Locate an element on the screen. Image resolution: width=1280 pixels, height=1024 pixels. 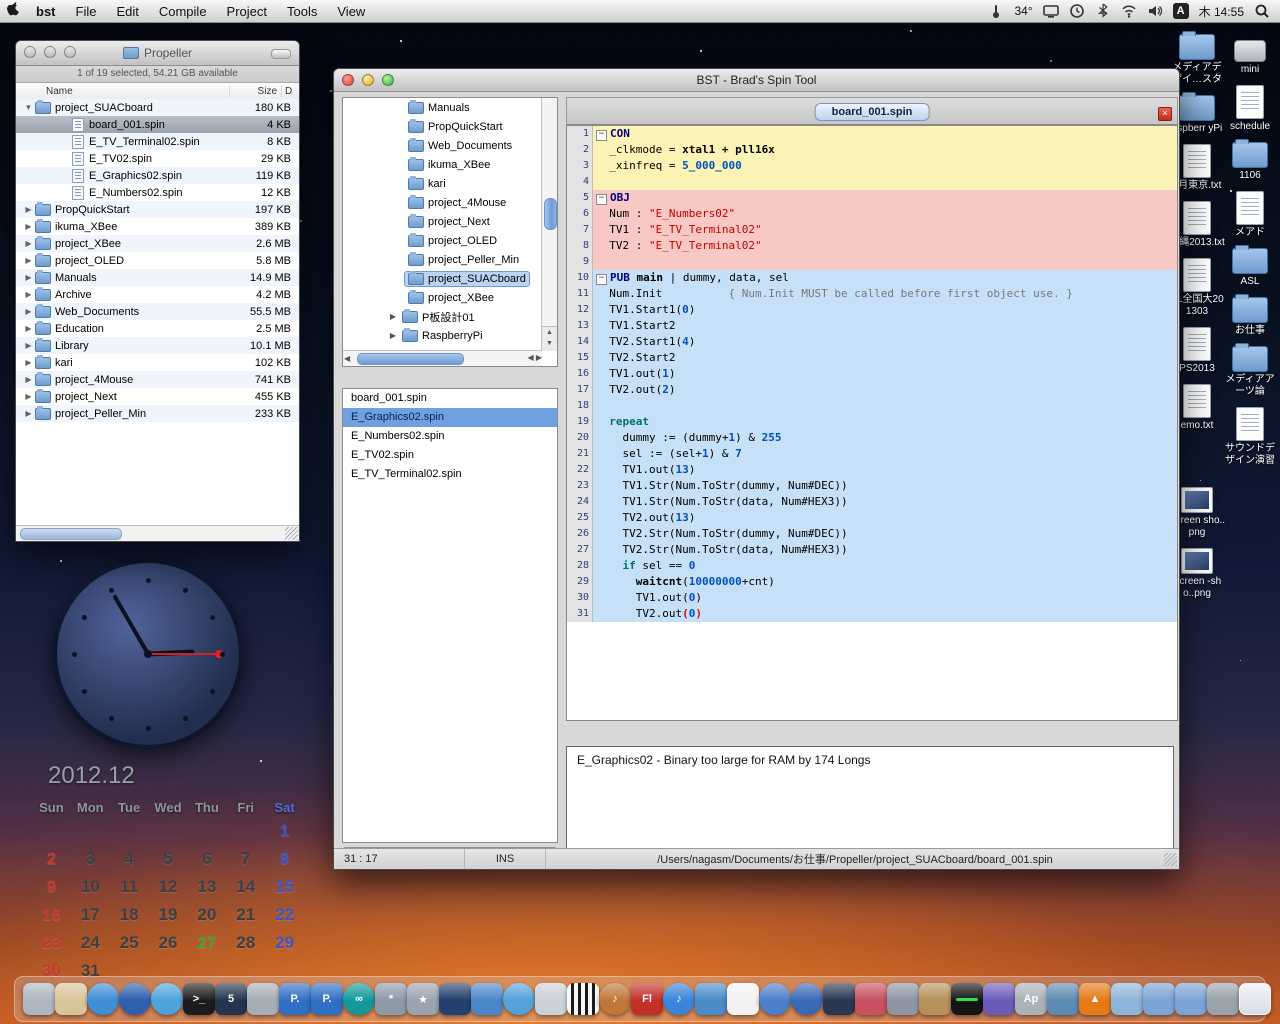
tree-item-project_Next: project_Next is located at coordinates (450, 221).